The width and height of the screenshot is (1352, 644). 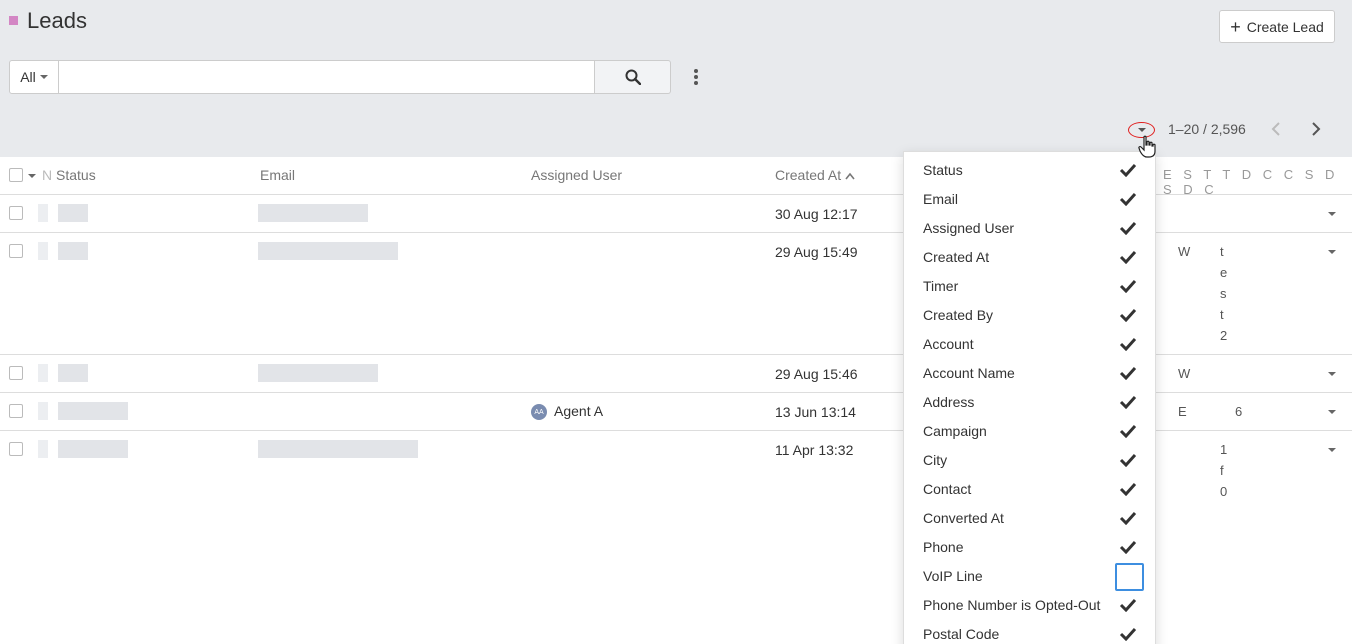 What do you see at coordinates (947, 489) in the screenshot?
I see `column-option-label: Contact` at bounding box center [947, 489].